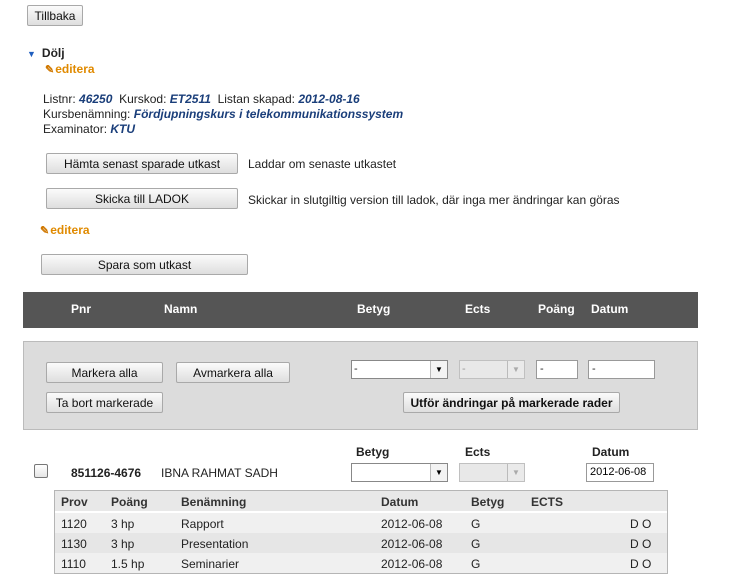  What do you see at coordinates (106, 473) in the screenshot?
I see `student-pnr: 851126-4676` at bounding box center [106, 473].